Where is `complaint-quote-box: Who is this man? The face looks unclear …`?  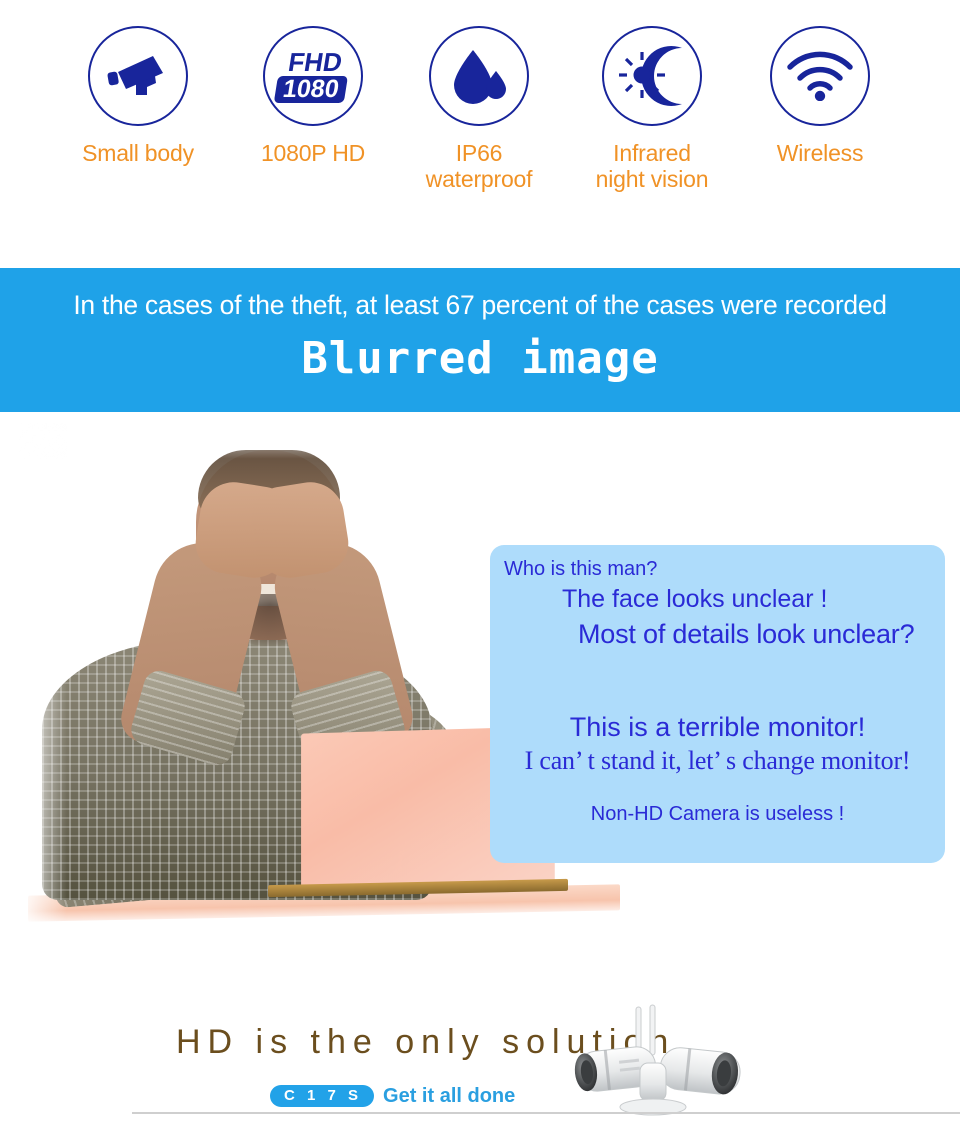 complaint-quote-box: Who is this man? The face looks unclear … is located at coordinates (717, 704).